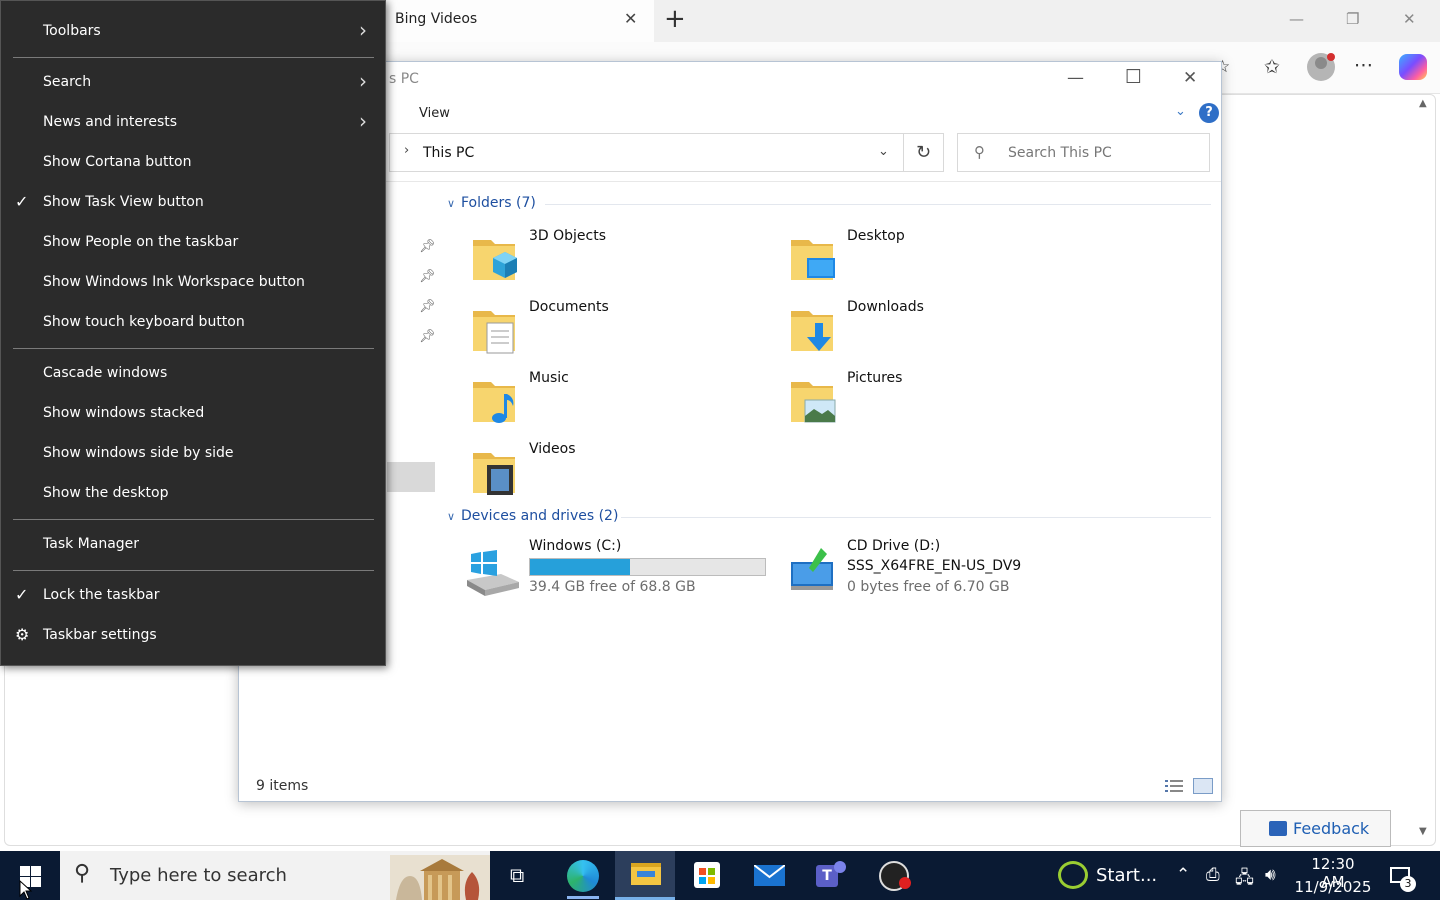 This screenshot has height=900, width=1440. Describe the element at coordinates (193, 374) in the screenshot. I see `menu-item-cascade-windows: Cascade windows` at that location.